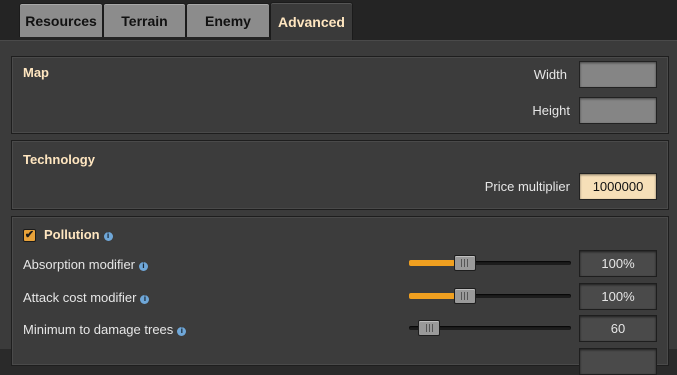  What do you see at coordinates (550, 74) in the screenshot?
I see `width-label: Width` at bounding box center [550, 74].